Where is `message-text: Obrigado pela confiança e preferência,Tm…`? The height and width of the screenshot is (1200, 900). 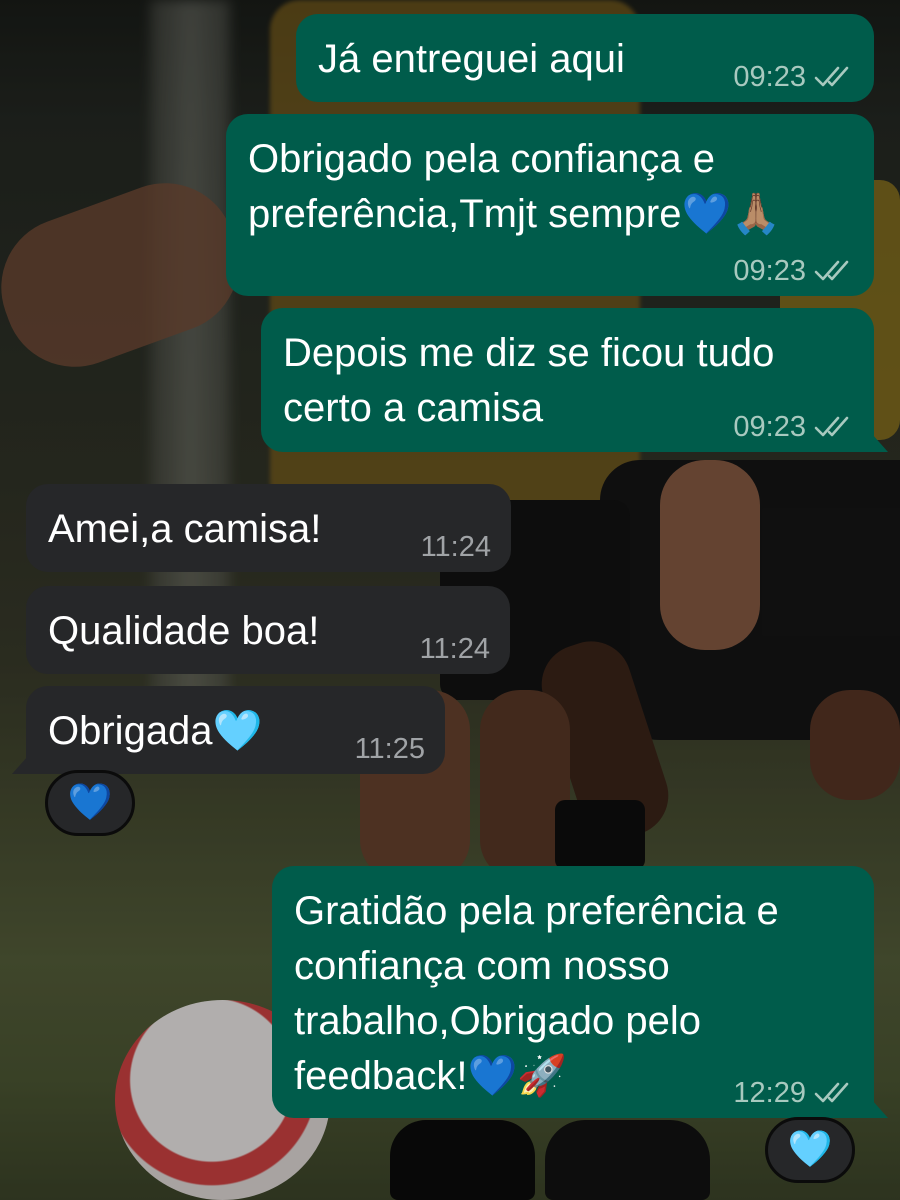 message-text: Obrigado pela confiança e preferência,Tm… is located at coordinates (515, 186).